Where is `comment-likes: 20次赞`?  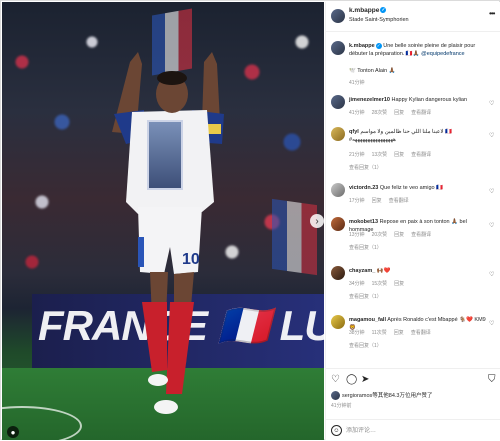
comment-likes: 20次赞 is located at coordinates (380, 235).